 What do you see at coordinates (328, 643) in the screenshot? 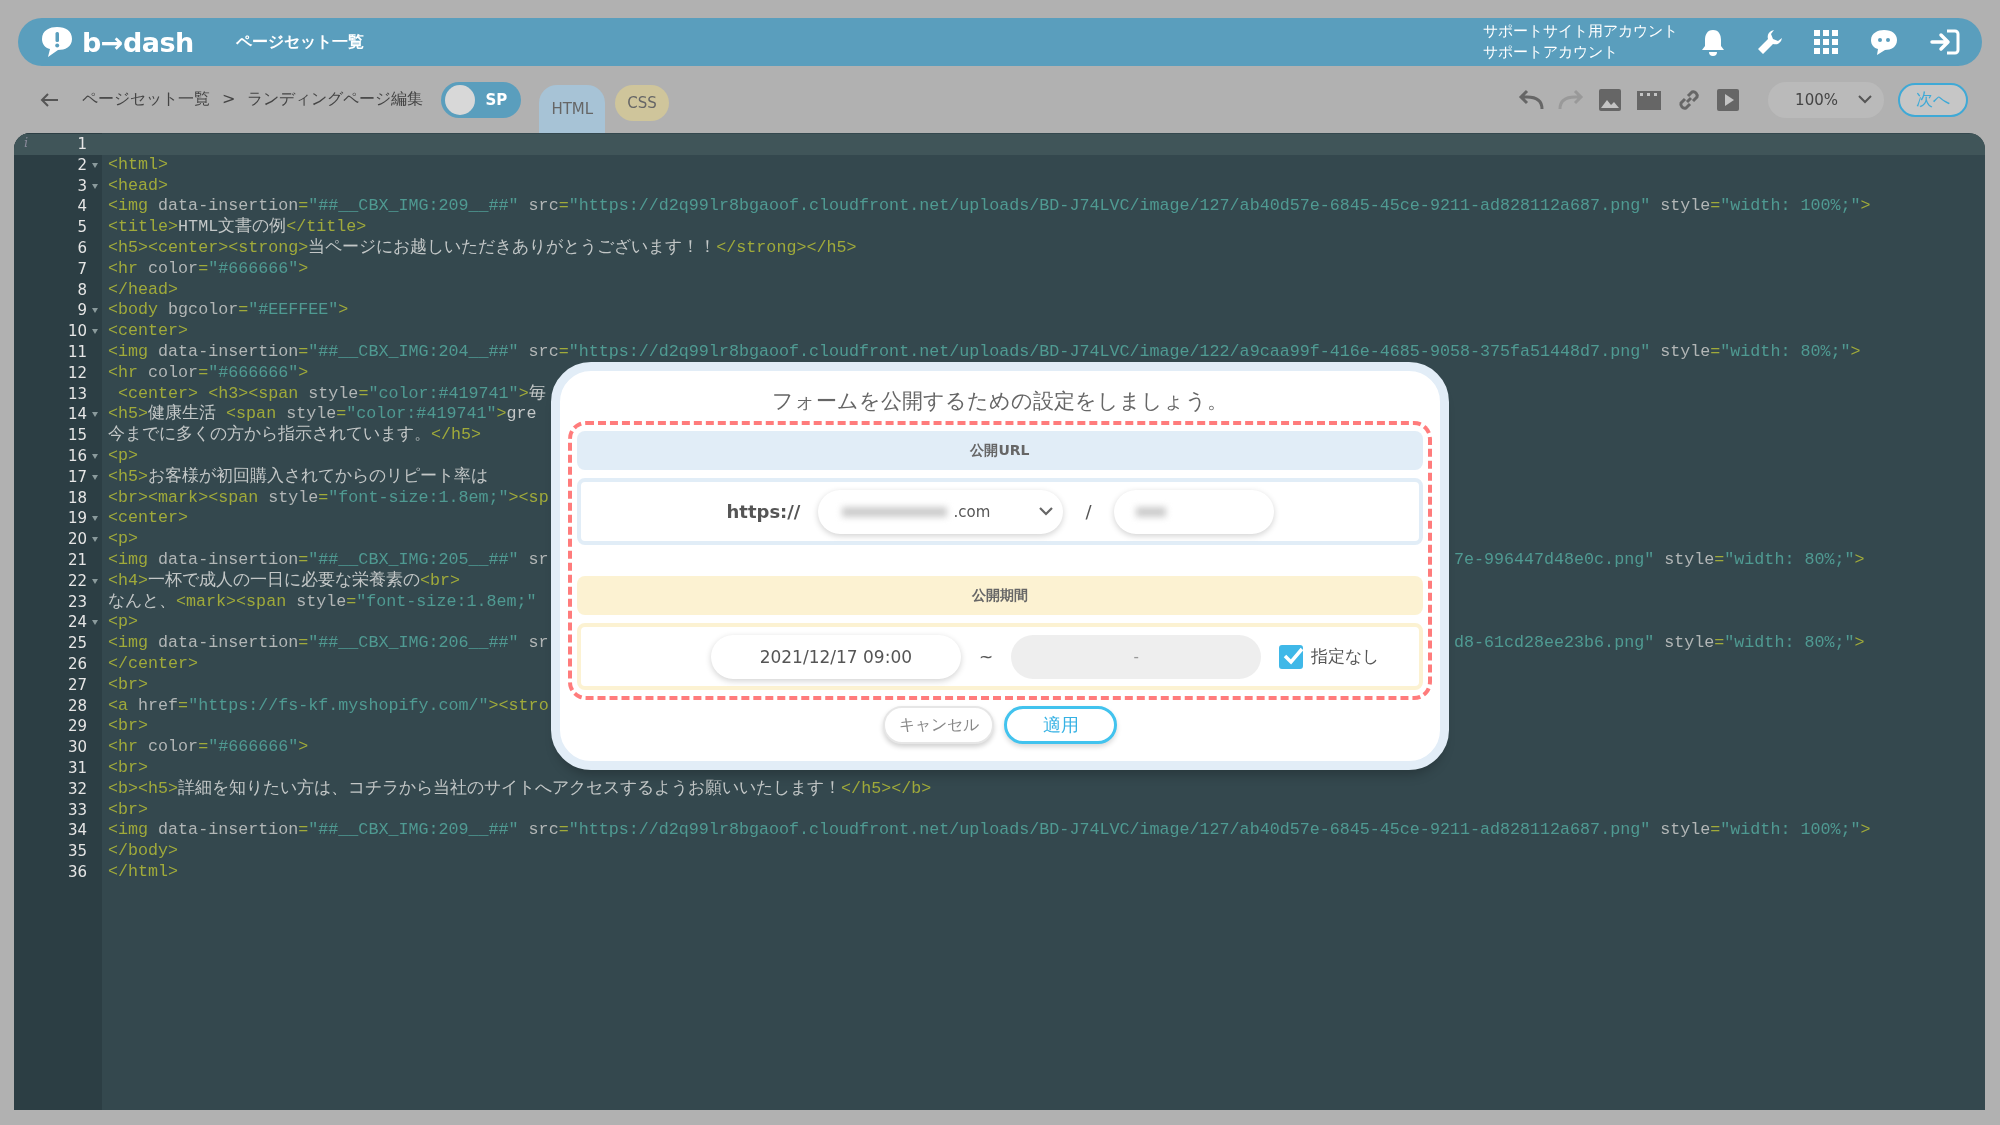
I see `code-line: <img data-insertion="##__CBX_IMG:206__##" sr` at bounding box center [328, 643].